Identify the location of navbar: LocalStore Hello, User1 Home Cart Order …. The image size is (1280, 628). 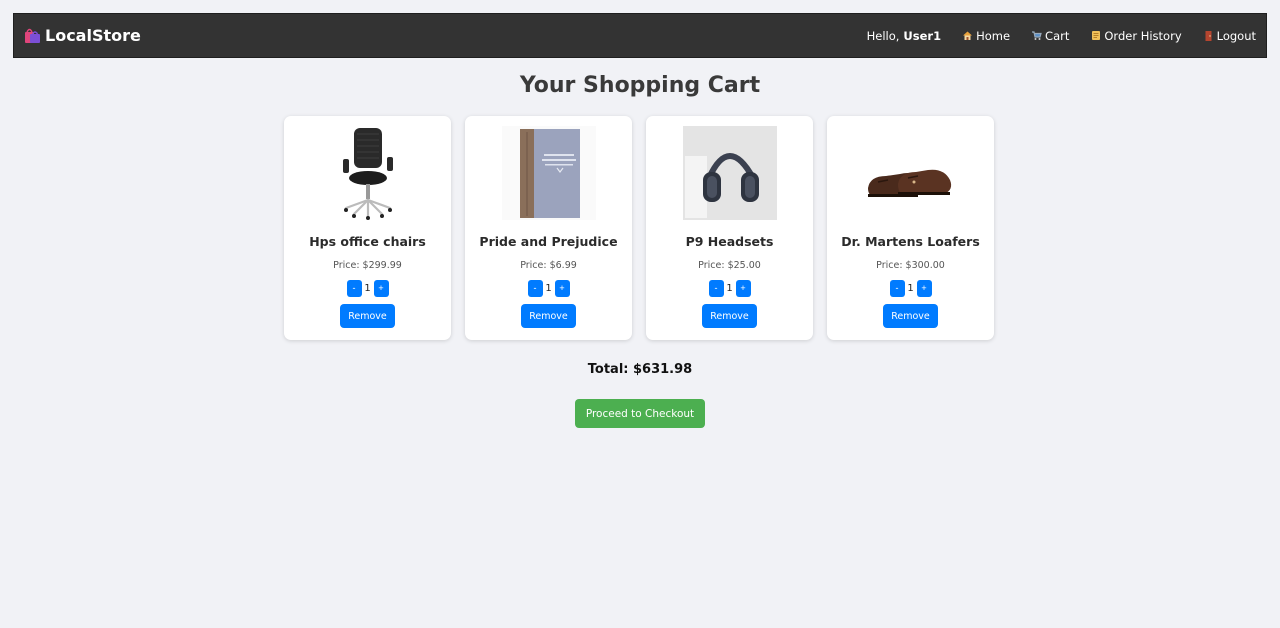
(640, 35).